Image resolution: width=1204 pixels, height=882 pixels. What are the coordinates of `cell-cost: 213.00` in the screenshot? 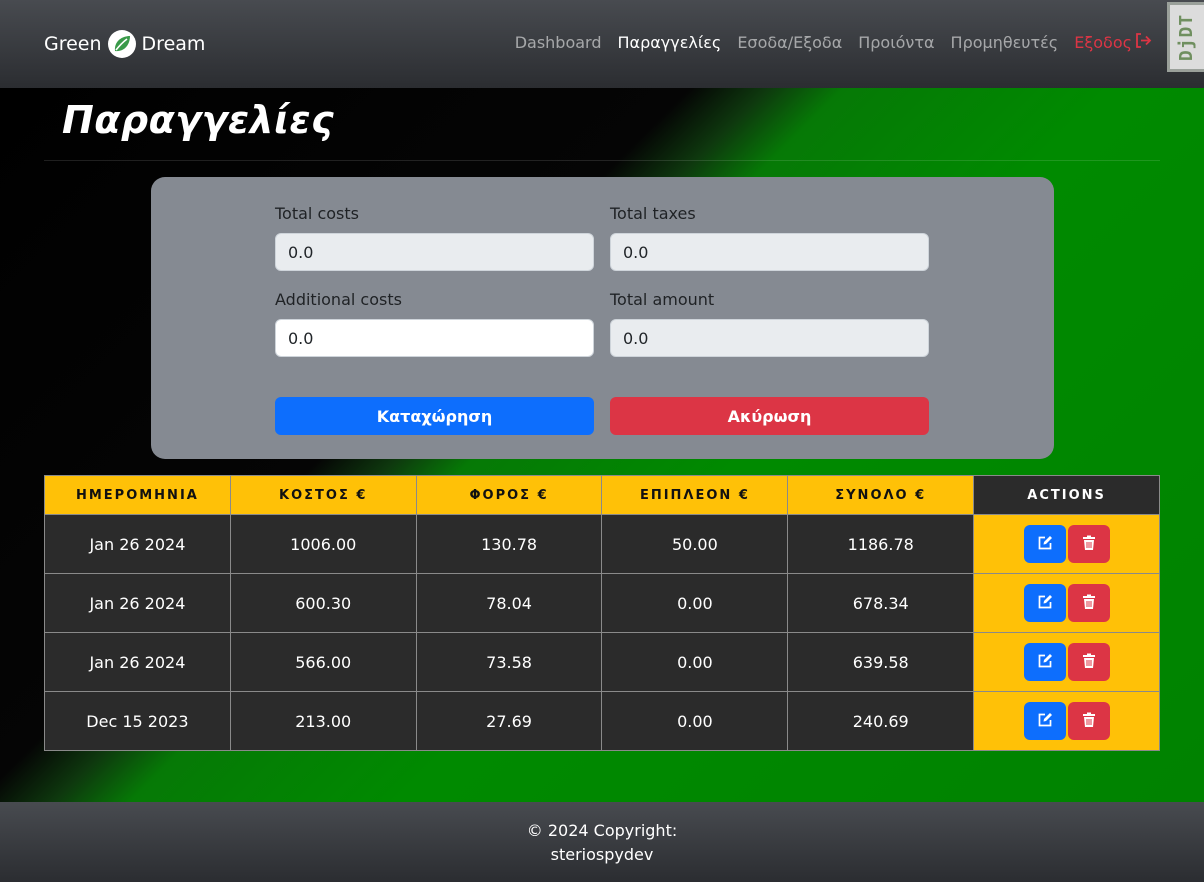 It's located at (323, 721).